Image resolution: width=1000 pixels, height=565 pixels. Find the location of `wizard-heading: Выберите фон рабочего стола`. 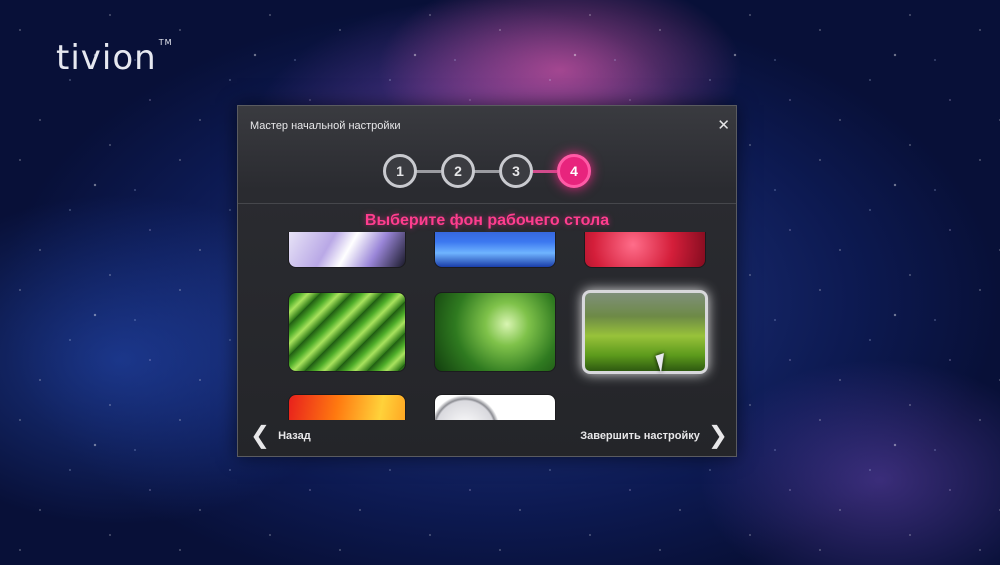

wizard-heading: Выберите фон рабочего стола is located at coordinates (487, 220).